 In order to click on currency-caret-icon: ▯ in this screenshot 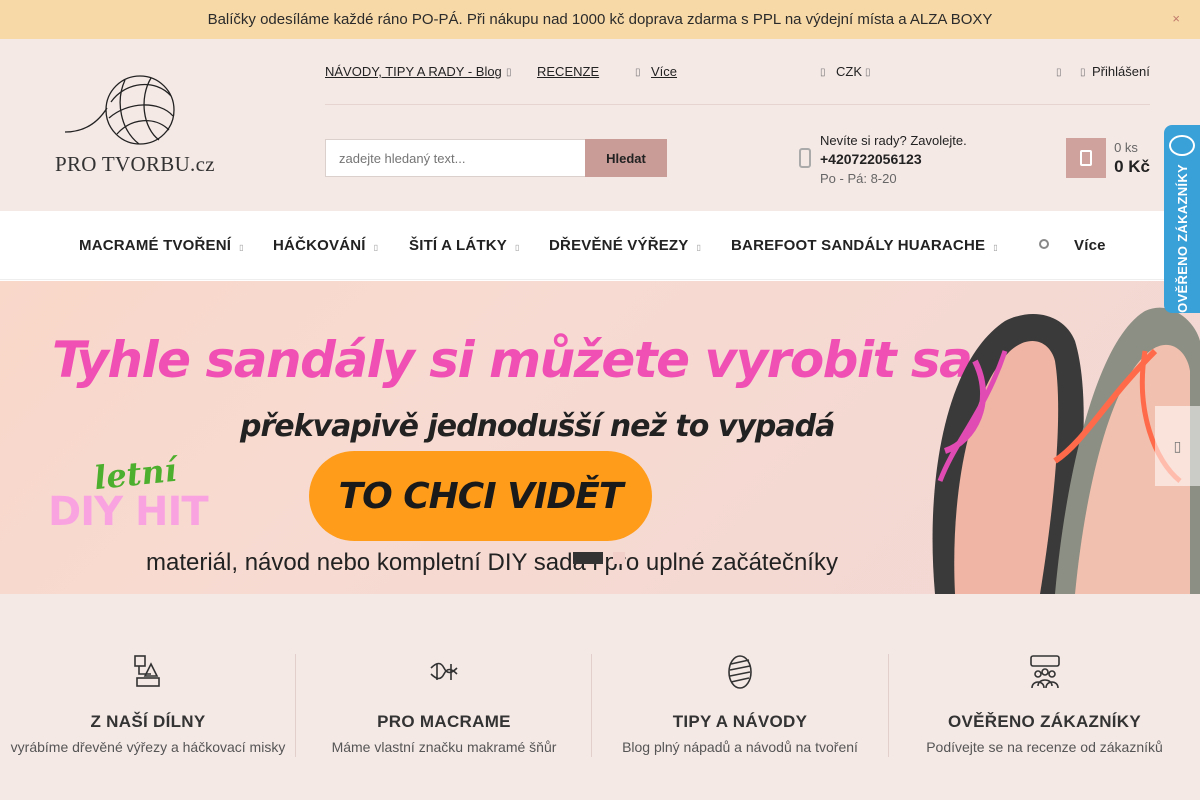, I will do `click(868, 72)`.